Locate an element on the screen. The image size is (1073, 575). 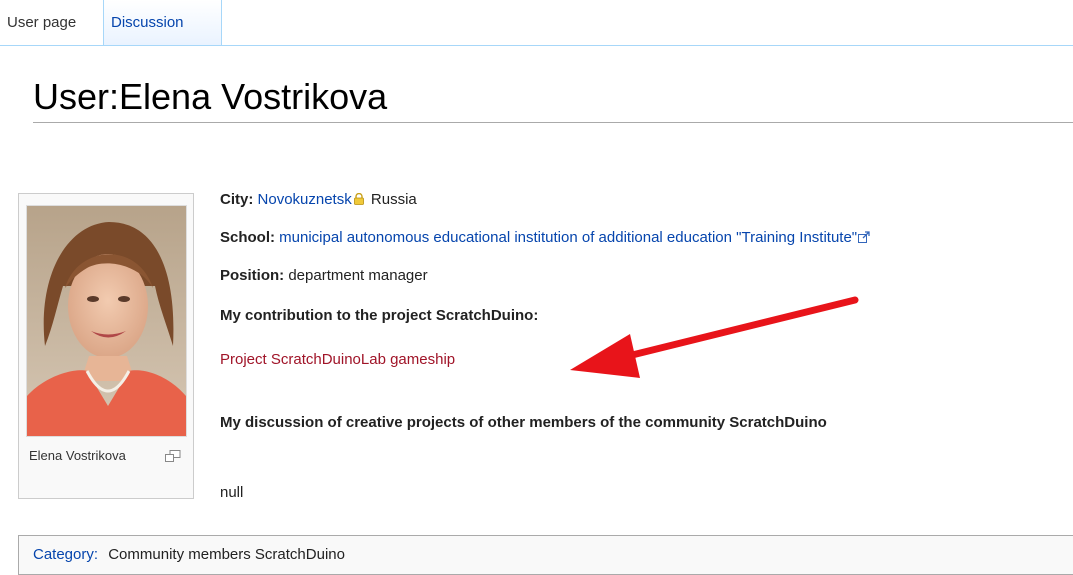
category-box: Category: Community members ScratchDuino is located at coordinates (545, 555).